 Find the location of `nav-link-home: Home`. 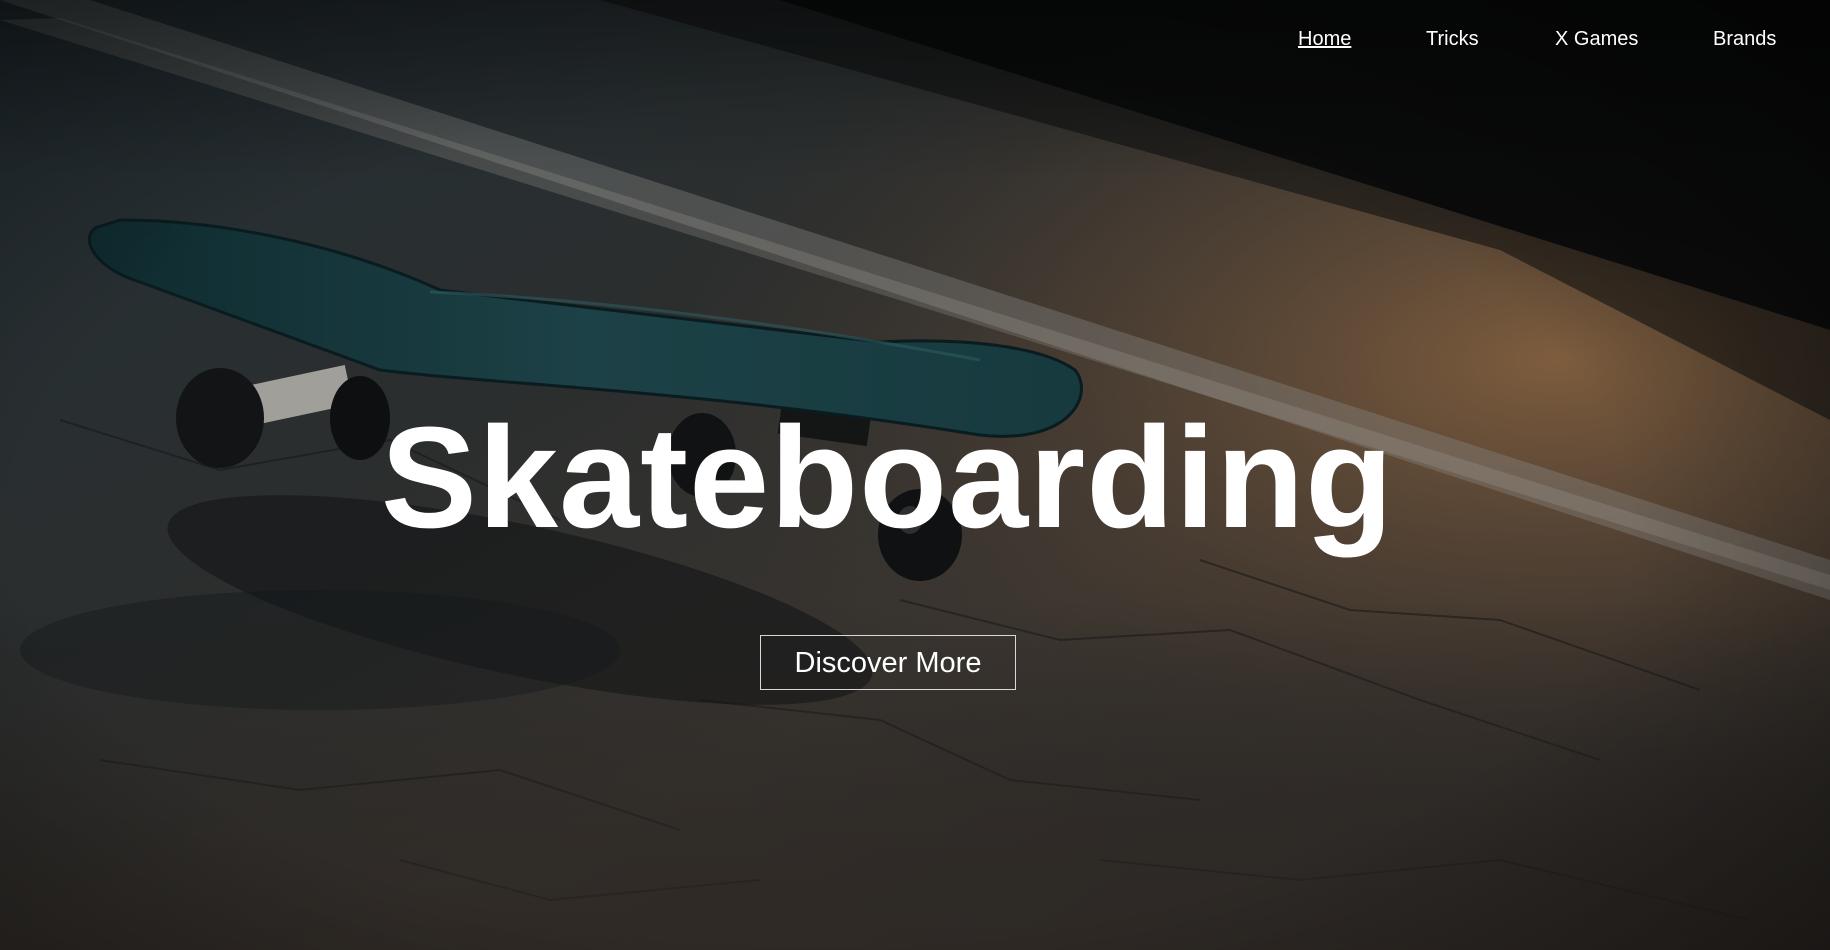

nav-link-home: Home is located at coordinates (1324, 39).